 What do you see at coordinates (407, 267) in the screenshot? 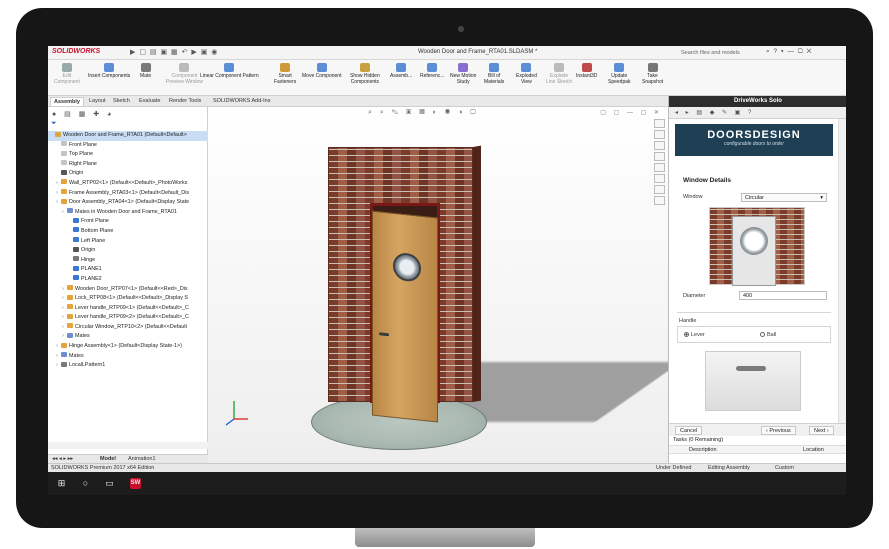
I see `circular-window-model` at bounding box center [407, 267].